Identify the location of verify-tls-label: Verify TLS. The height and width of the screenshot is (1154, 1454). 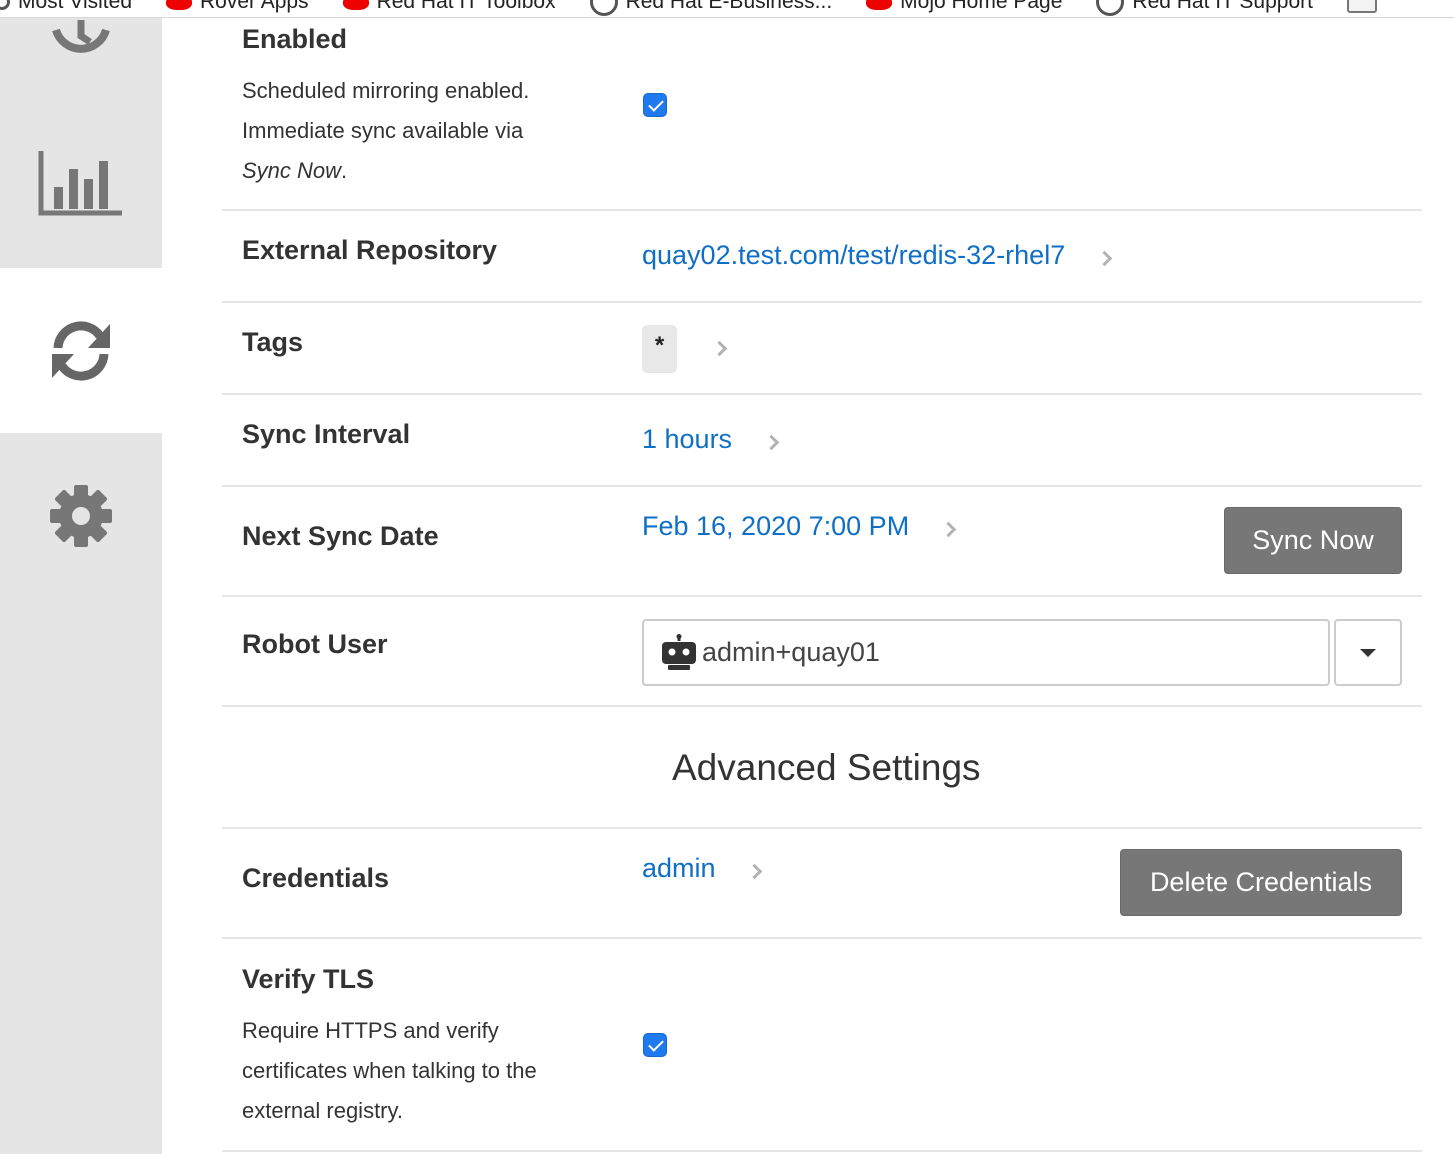
(308, 979).